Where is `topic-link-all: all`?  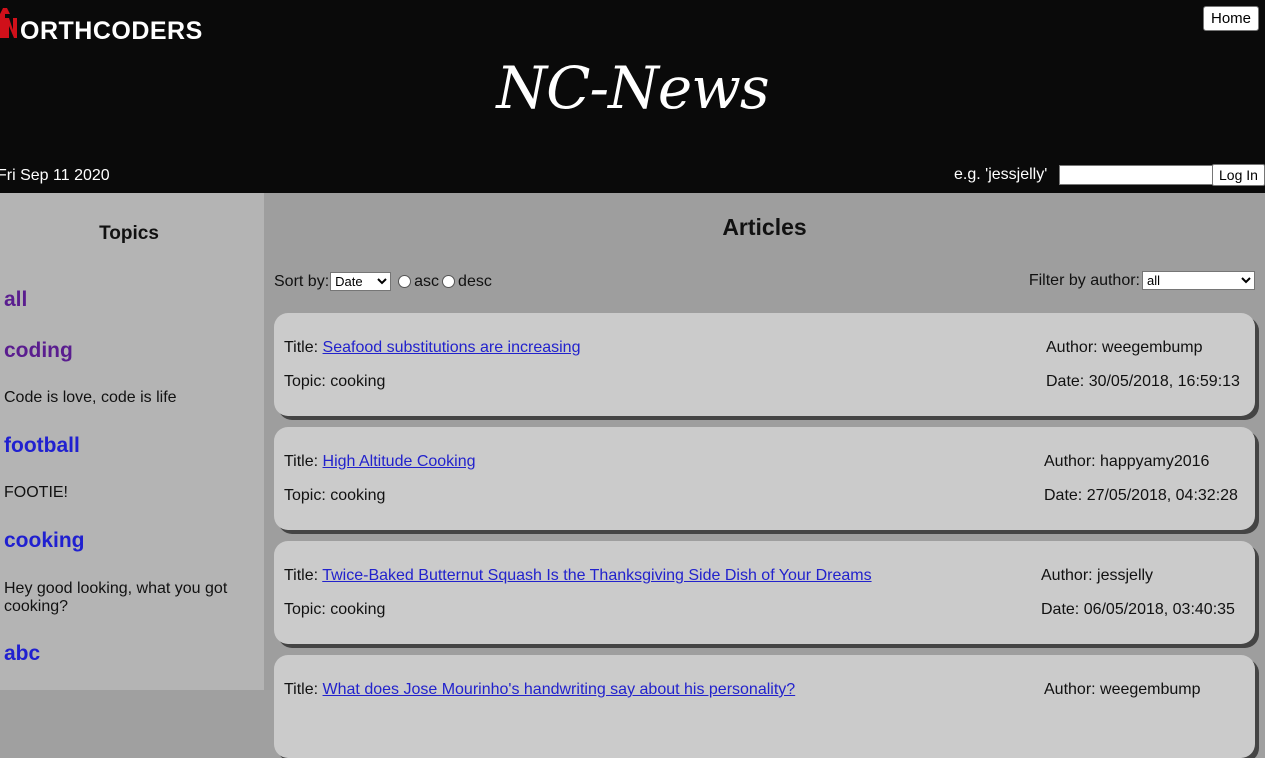
topic-link-all: all is located at coordinates (15, 300).